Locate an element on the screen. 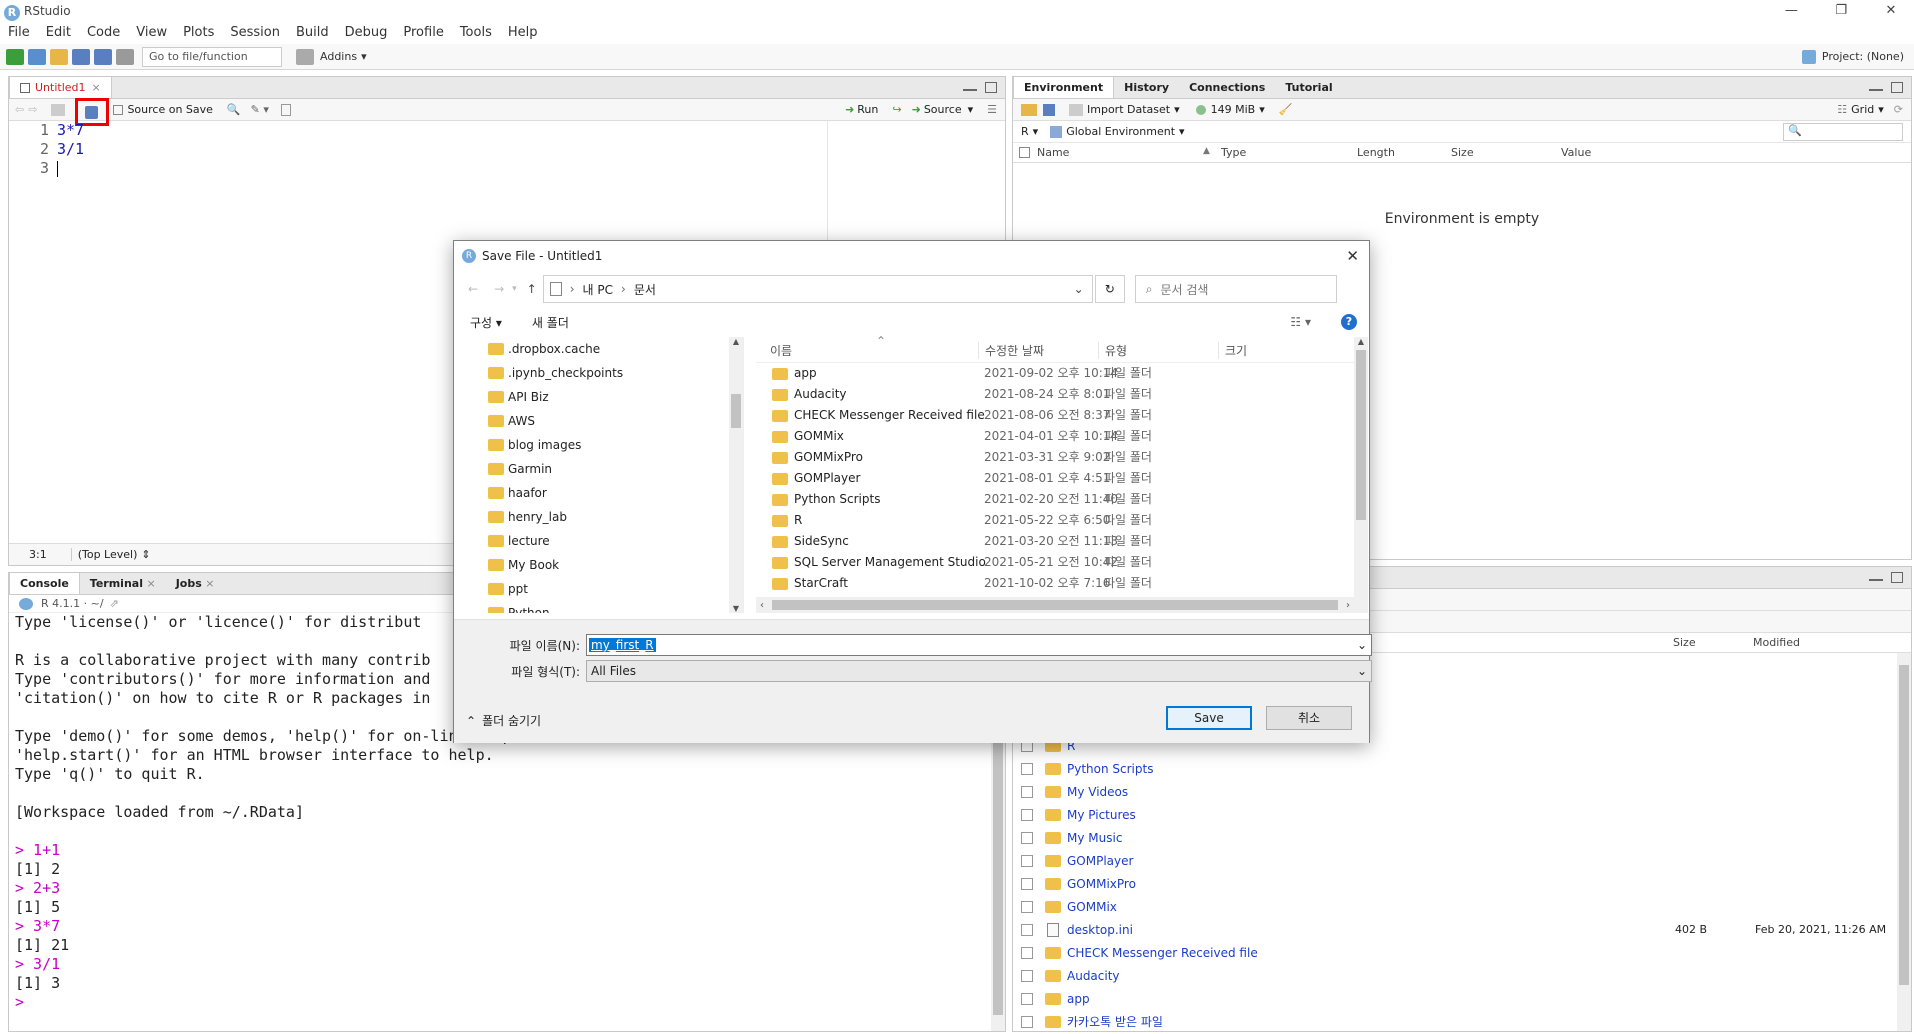 This screenshot has width=1914, height=1034. scroll-left-icon: ‹ is located at coordinates (762, 605).